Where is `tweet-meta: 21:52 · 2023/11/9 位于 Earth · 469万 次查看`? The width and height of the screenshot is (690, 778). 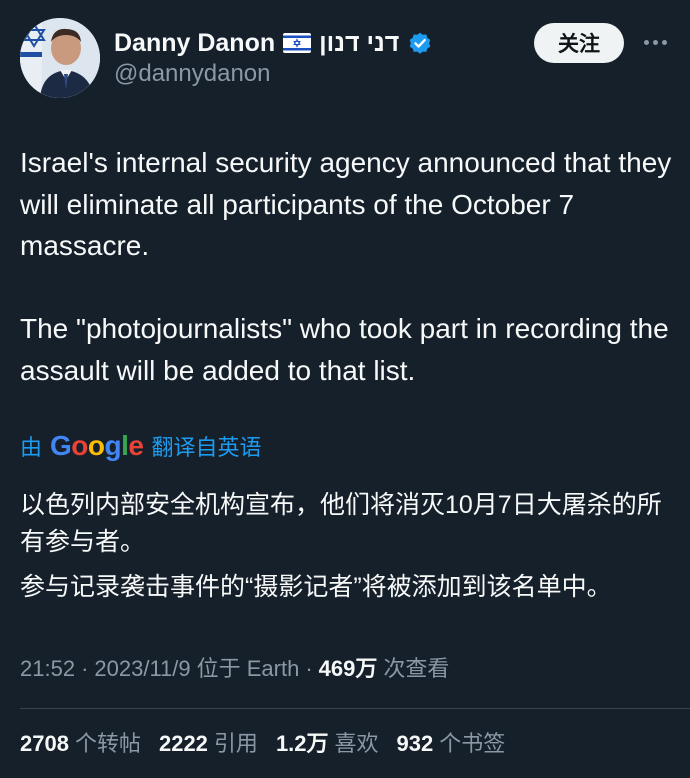
tweet-meta: 21:52 · 2023/11/9 位于 Earth · 469万 次查看 is located at coordinates (234, 667).